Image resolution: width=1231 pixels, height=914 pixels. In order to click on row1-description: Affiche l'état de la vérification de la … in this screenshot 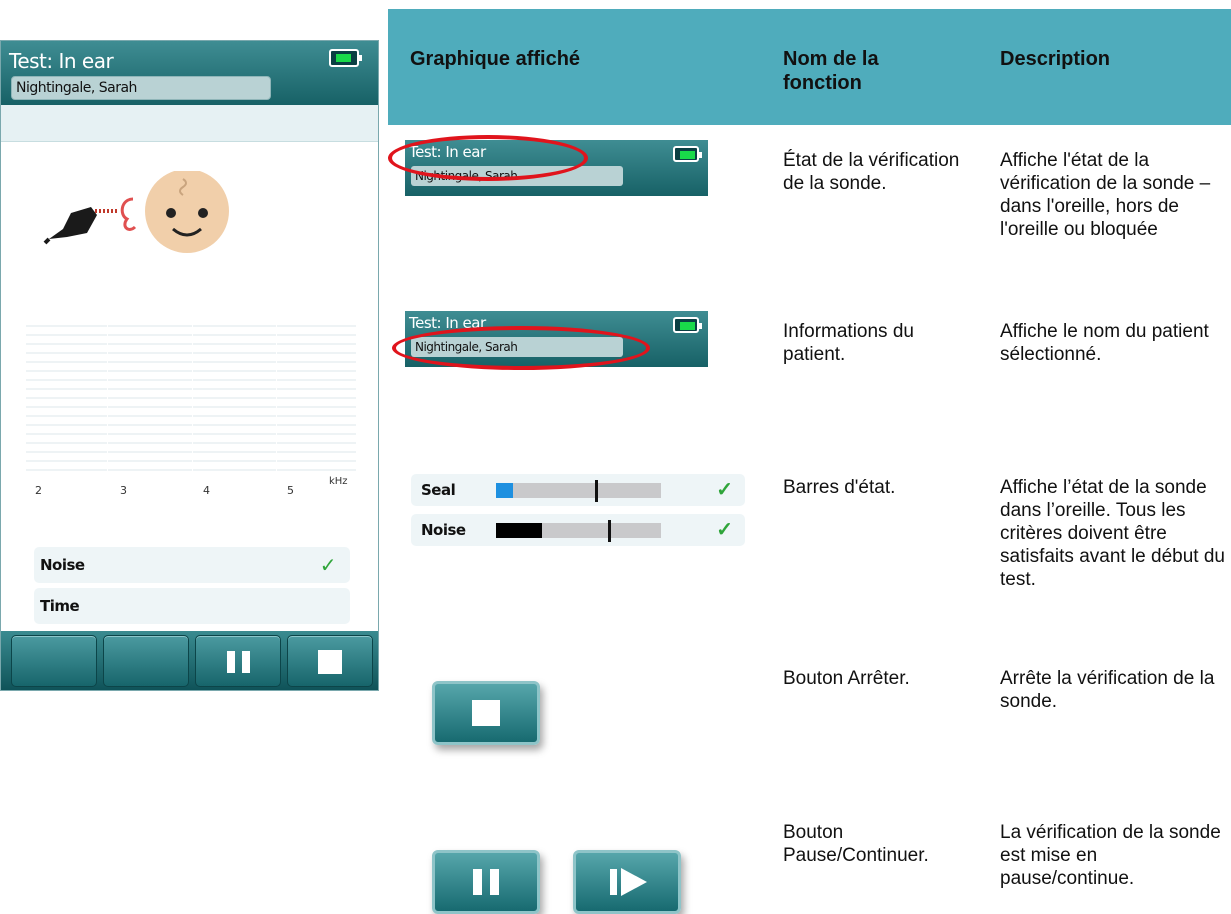, I will do `click(1105, 195)`.